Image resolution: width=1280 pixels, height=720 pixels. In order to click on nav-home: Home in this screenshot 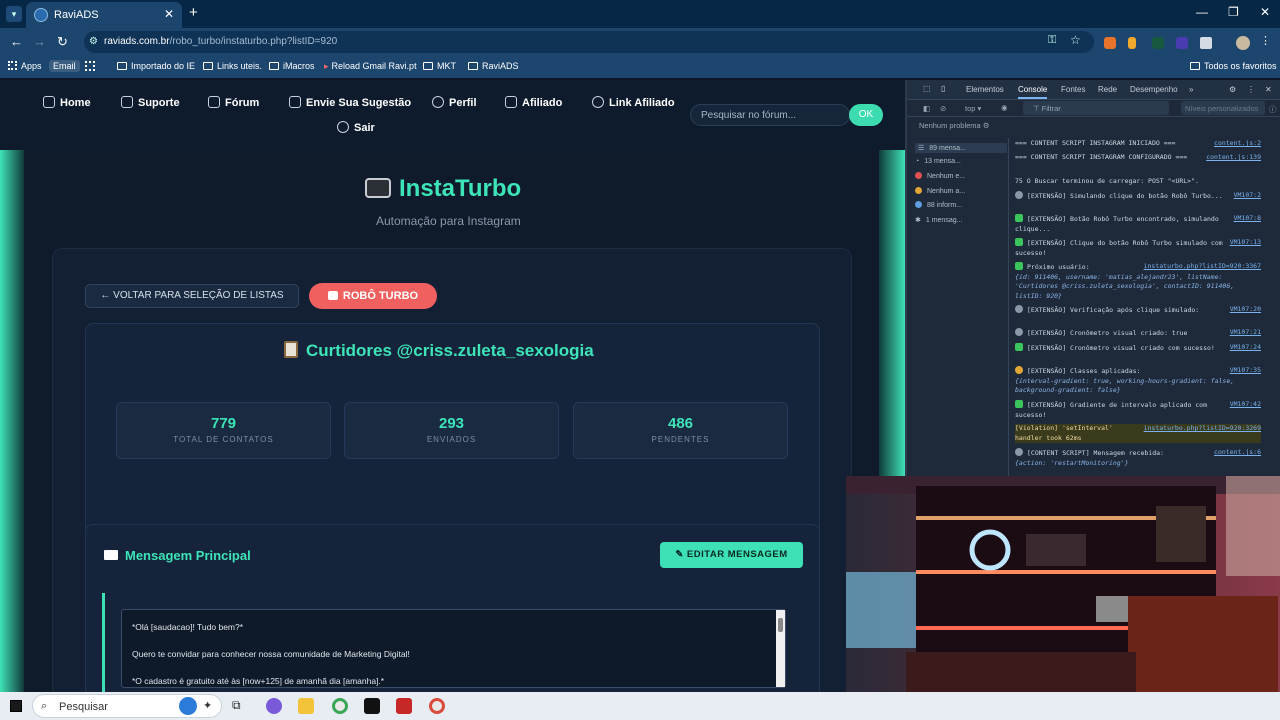, I will do `click(67, 102)`.